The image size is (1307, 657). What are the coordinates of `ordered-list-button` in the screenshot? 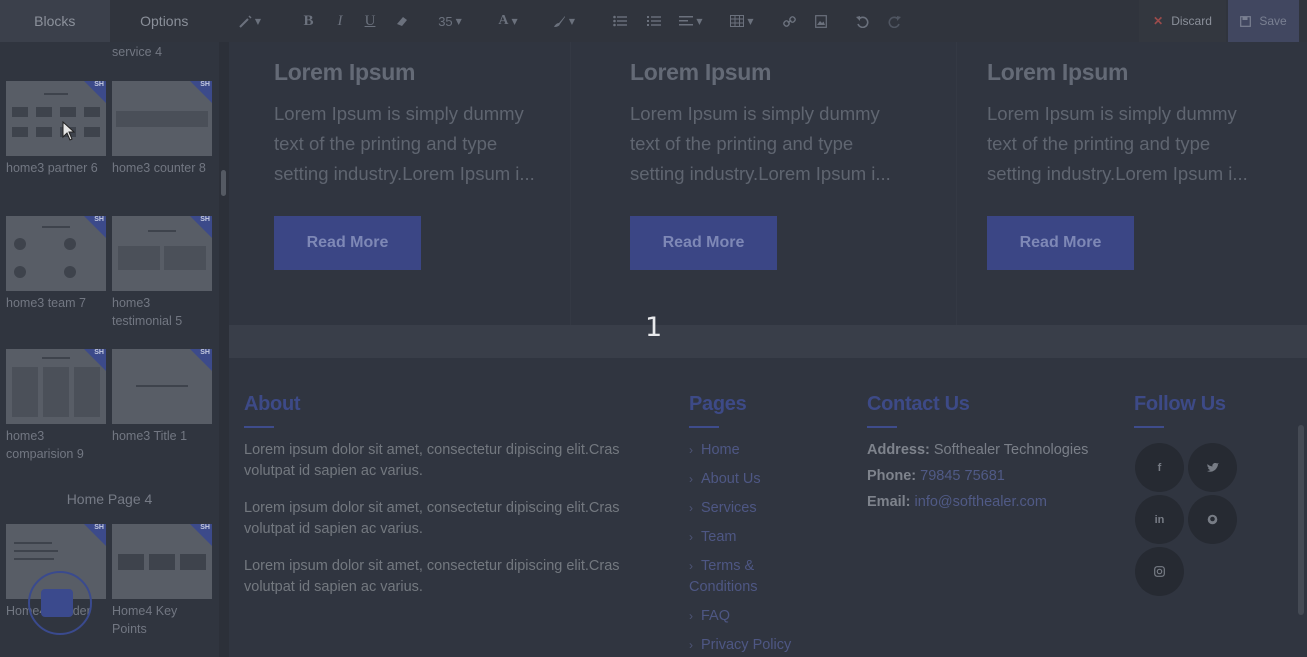 It's located at (654, 21).